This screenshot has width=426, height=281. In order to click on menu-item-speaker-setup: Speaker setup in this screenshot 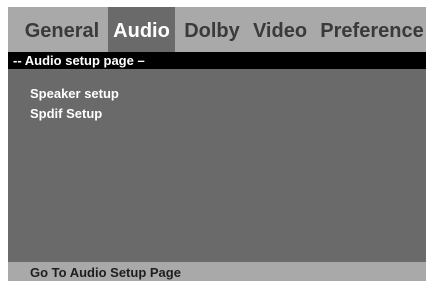, I will do `click(74, 94)`.